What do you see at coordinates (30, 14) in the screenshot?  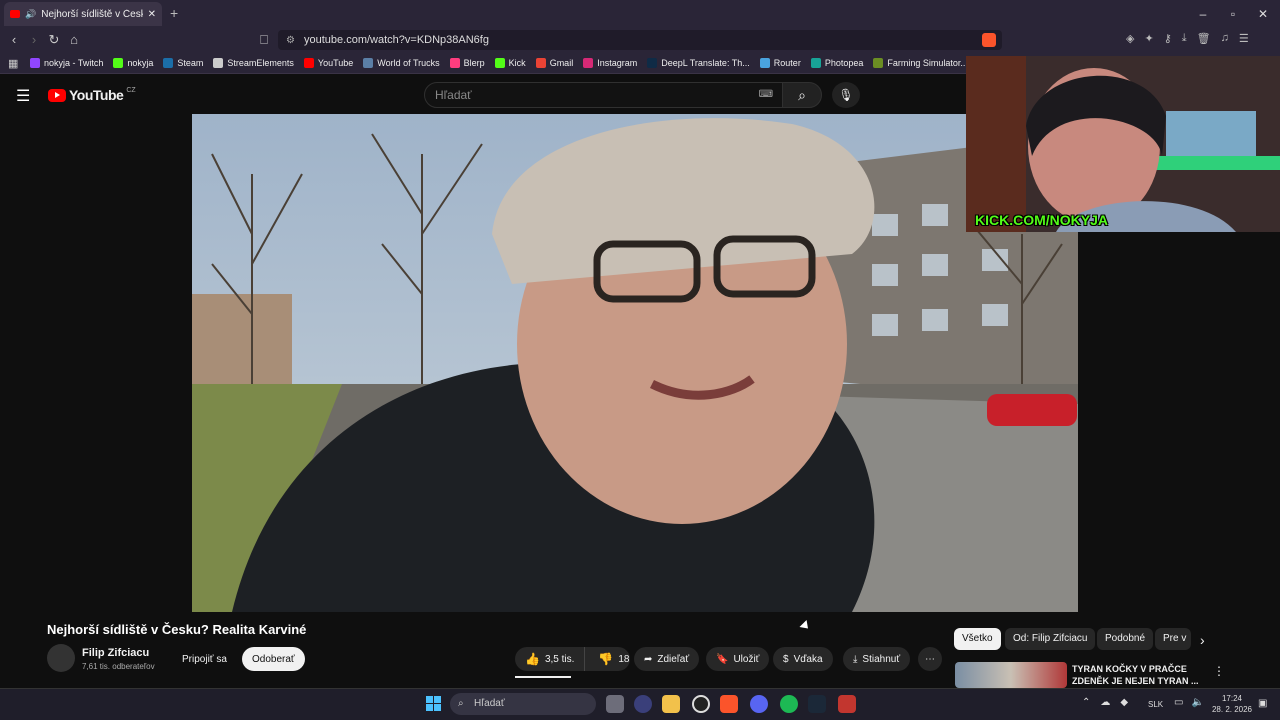 I see `speaker-icon: 🔊` at bounding box center [30, 14].